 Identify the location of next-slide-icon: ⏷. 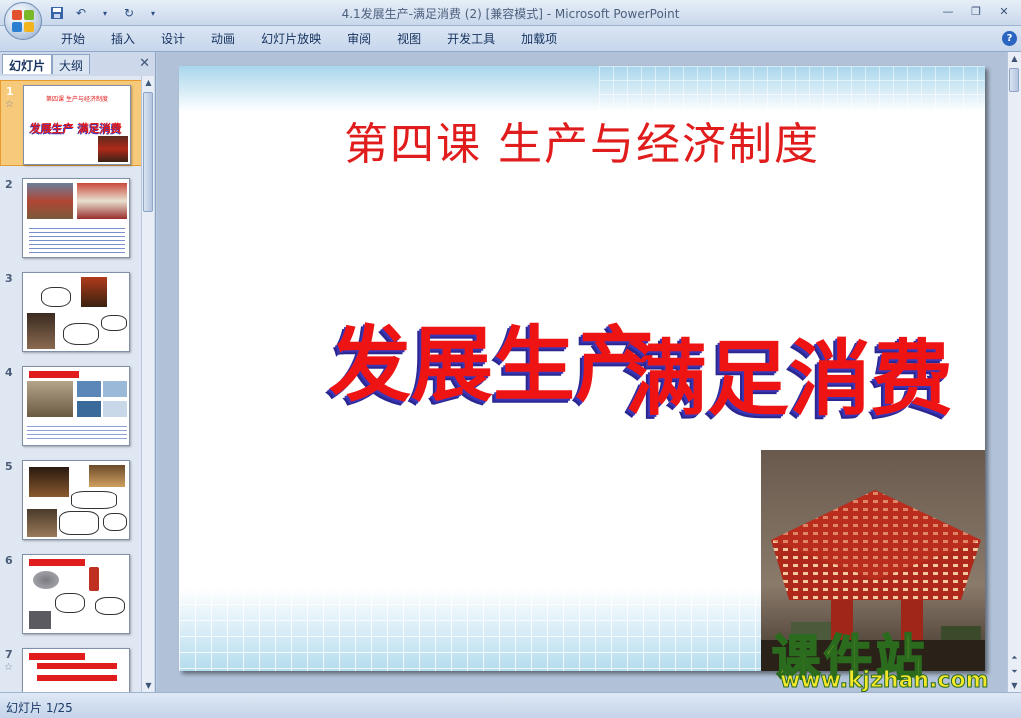
(1014, 671).